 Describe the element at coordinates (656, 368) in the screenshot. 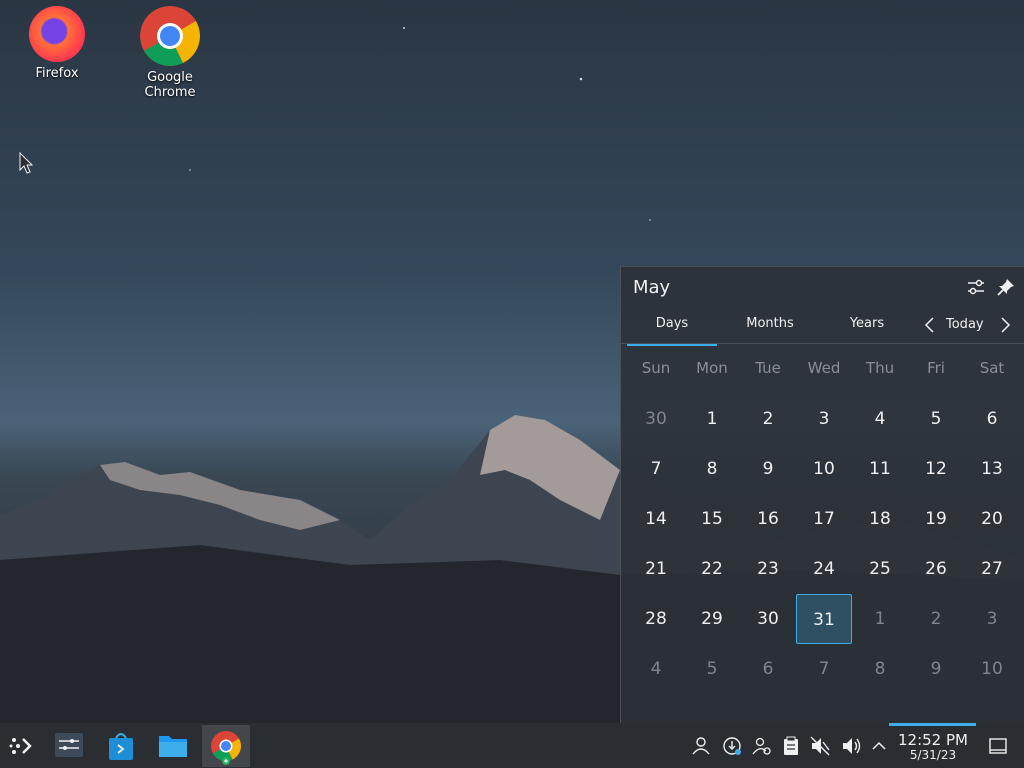

I see `weekday-label: Sun` at that location.